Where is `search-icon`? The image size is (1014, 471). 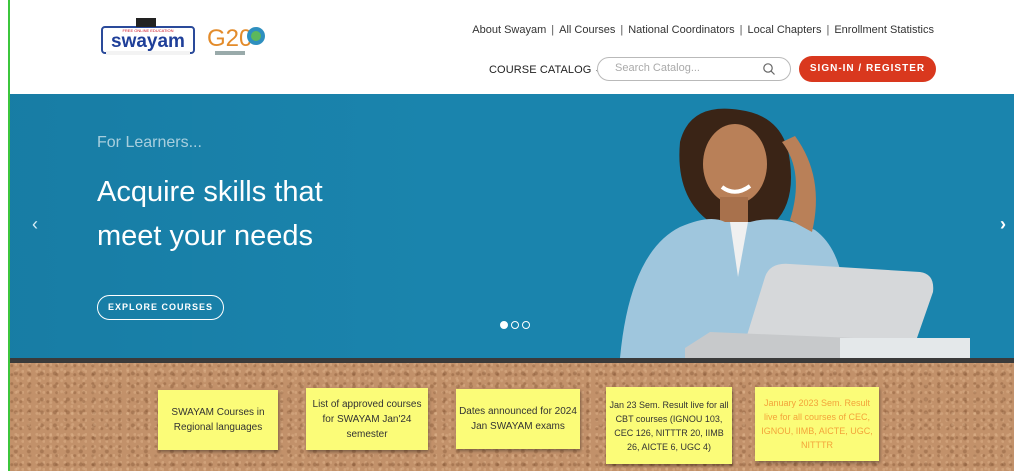 search-icon is located at coordinates (769, 69).